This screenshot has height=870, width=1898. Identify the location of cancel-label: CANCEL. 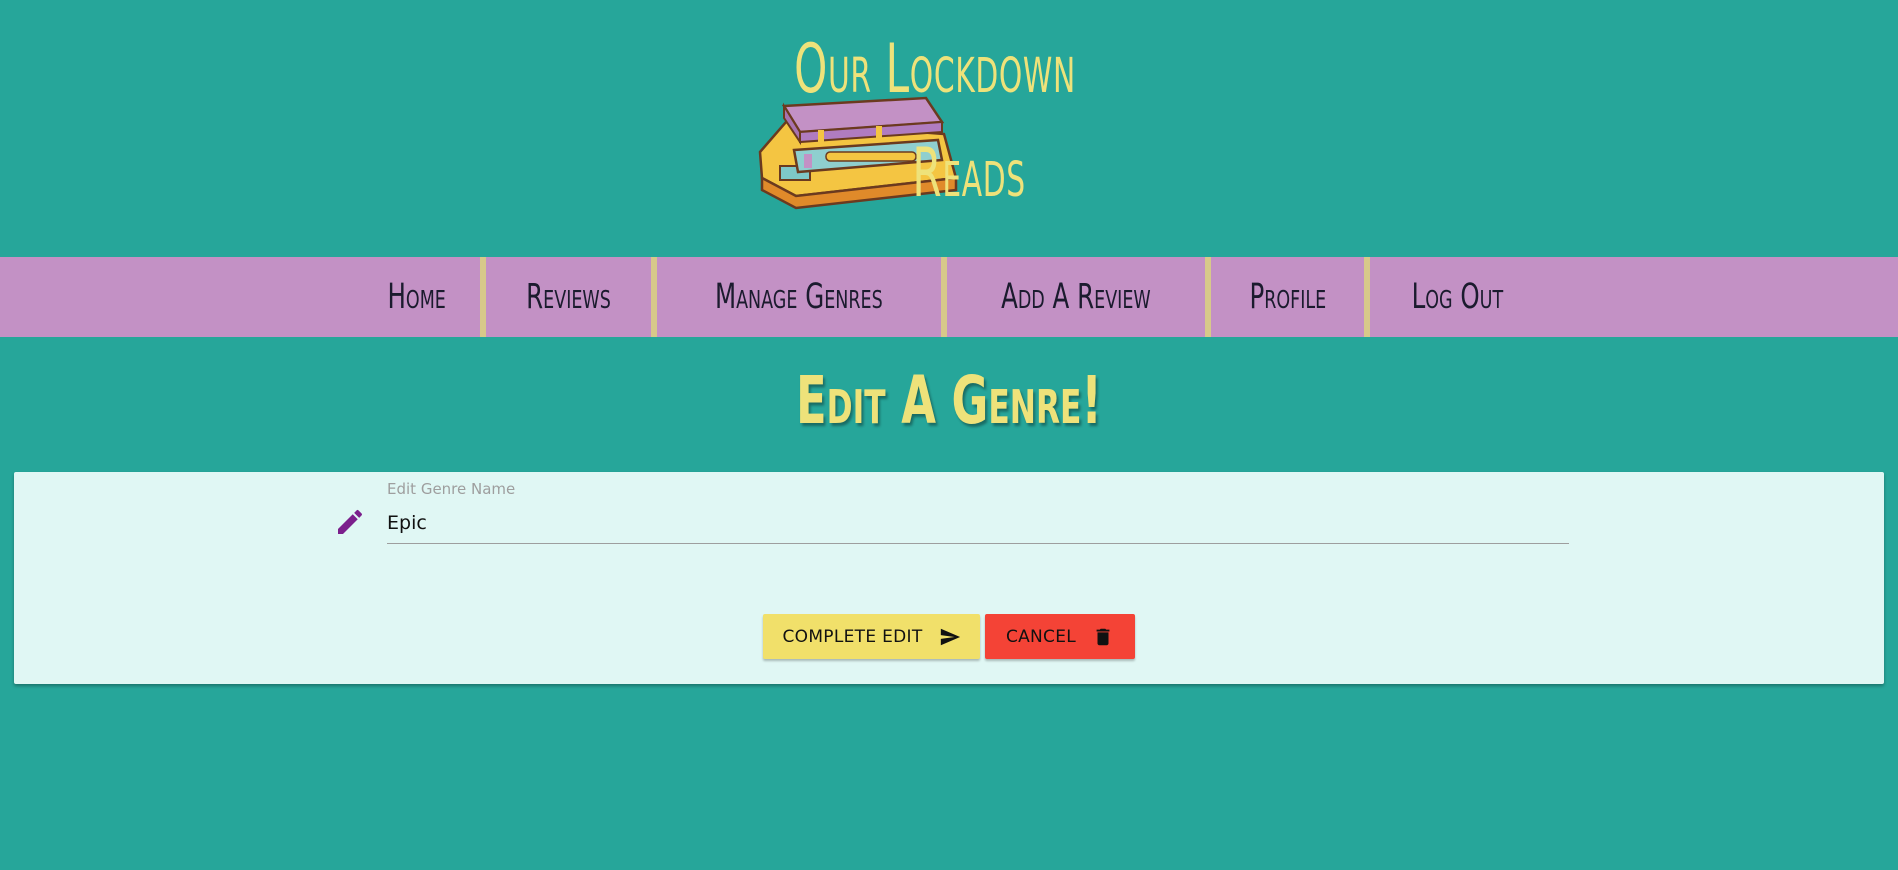
(1041, 636).